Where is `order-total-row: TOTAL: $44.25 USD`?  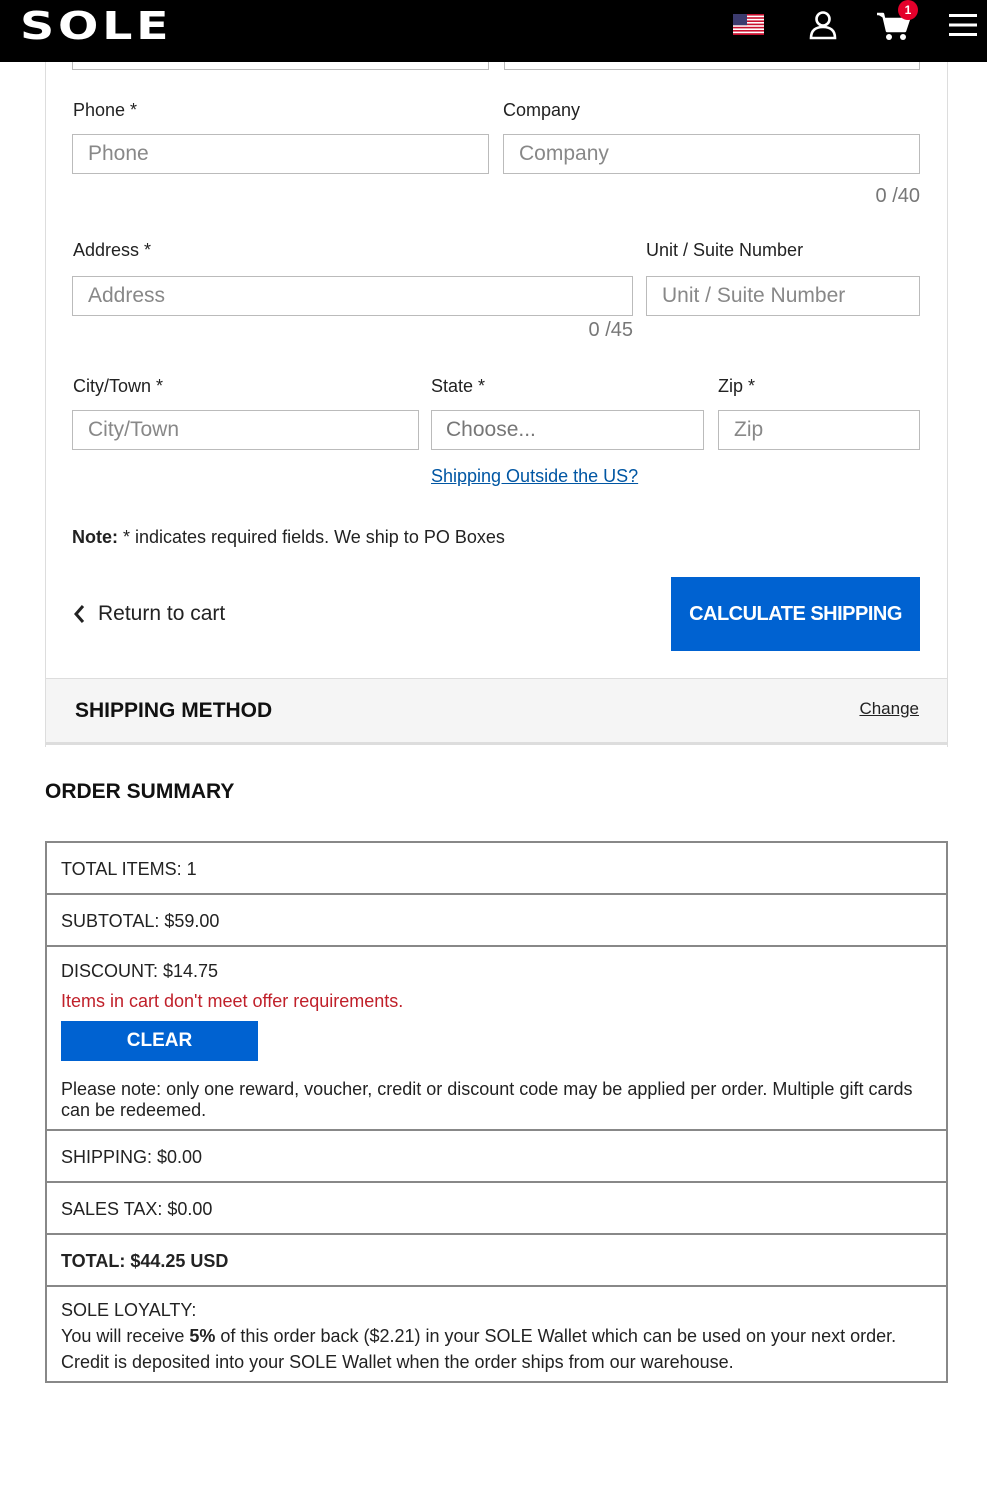 order-total-row: TOTAL: $44.25 USD is located at coordinates (496, 1261).